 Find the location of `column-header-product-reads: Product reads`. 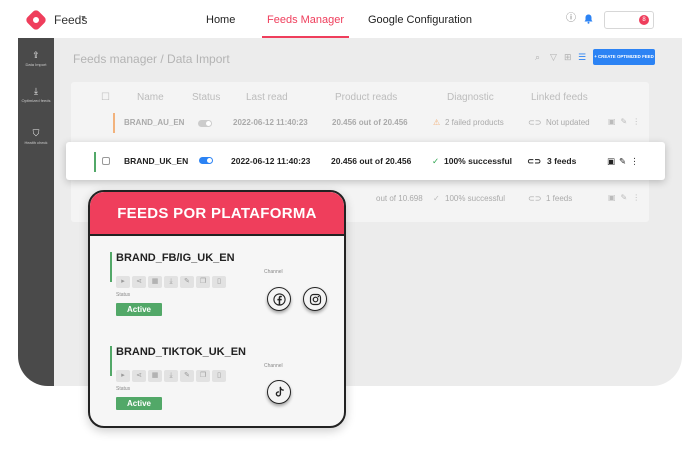

column-header-product-reads: Product reads is located at coordinates (366, 97).